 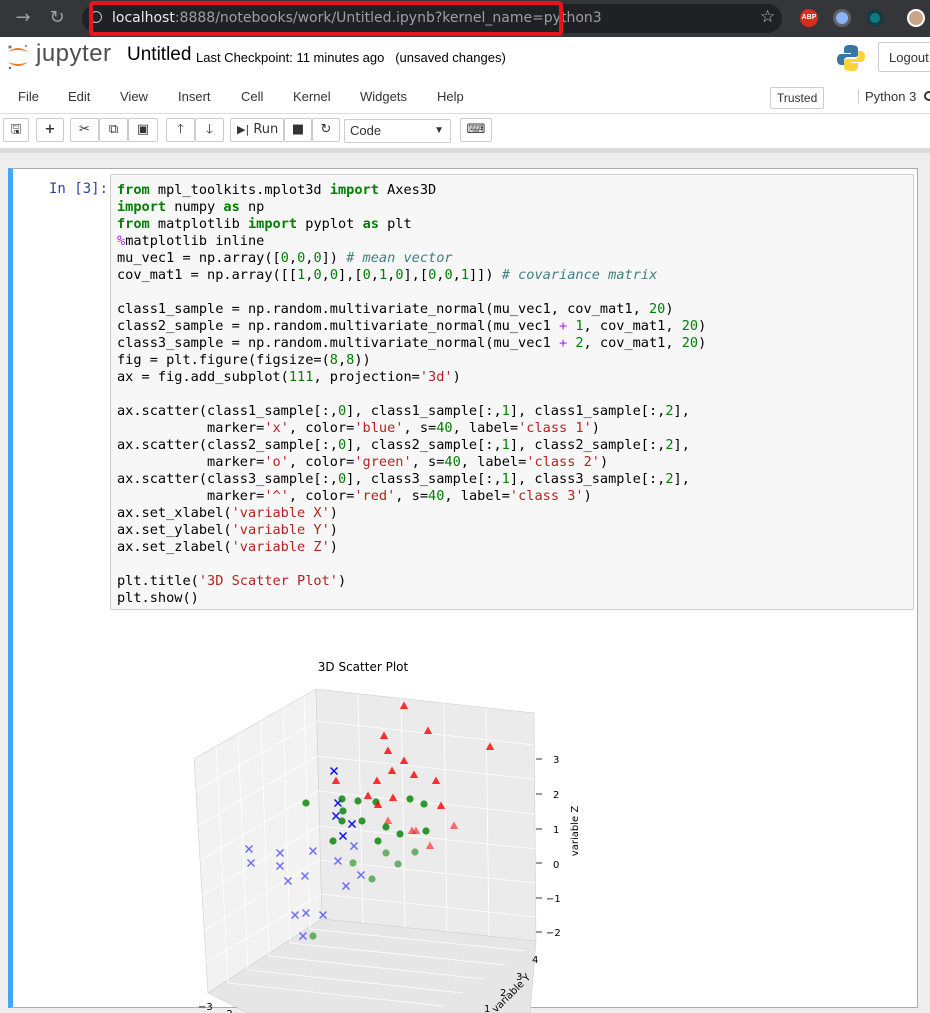 What do you see at coordinates (439, 130) in the screenshot?
I see `chevron-down-icon: ▼` at bounding box center [439, 130].